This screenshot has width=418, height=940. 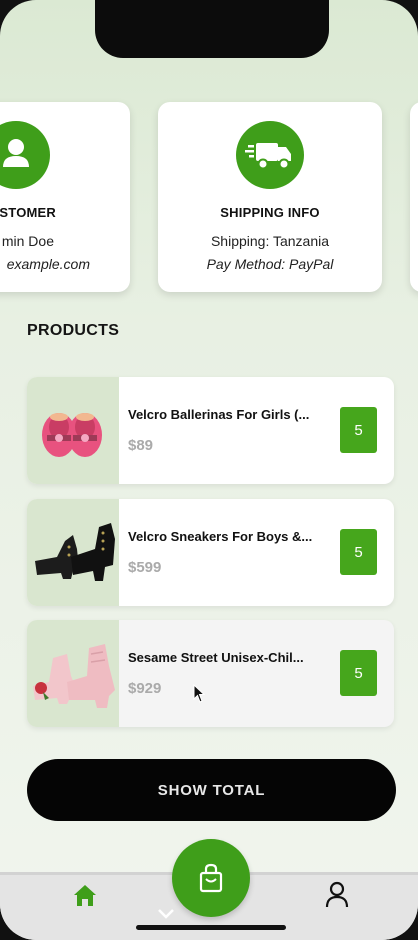 I want to click on product-image-black-heeled-boots, so click(x=73, y=552).